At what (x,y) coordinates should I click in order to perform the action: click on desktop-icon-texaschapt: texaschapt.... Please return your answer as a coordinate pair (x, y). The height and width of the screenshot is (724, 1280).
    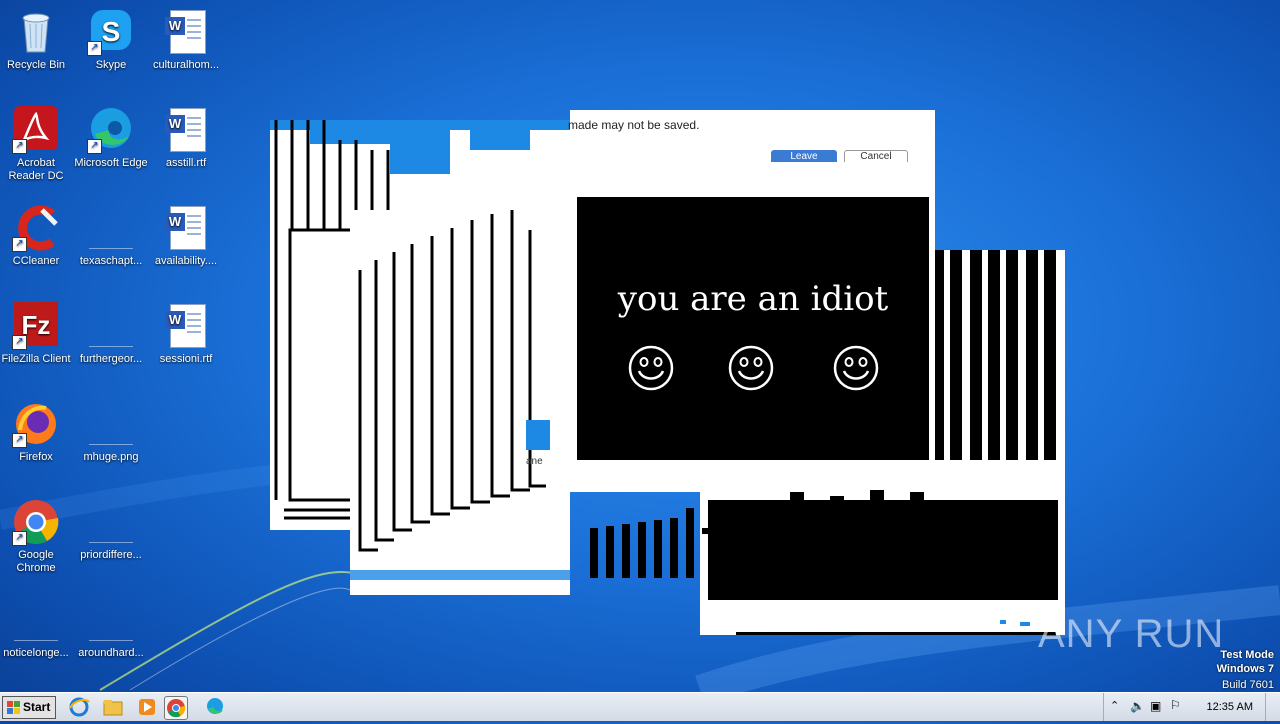
    Looking at the image, I should click on (111, 236).